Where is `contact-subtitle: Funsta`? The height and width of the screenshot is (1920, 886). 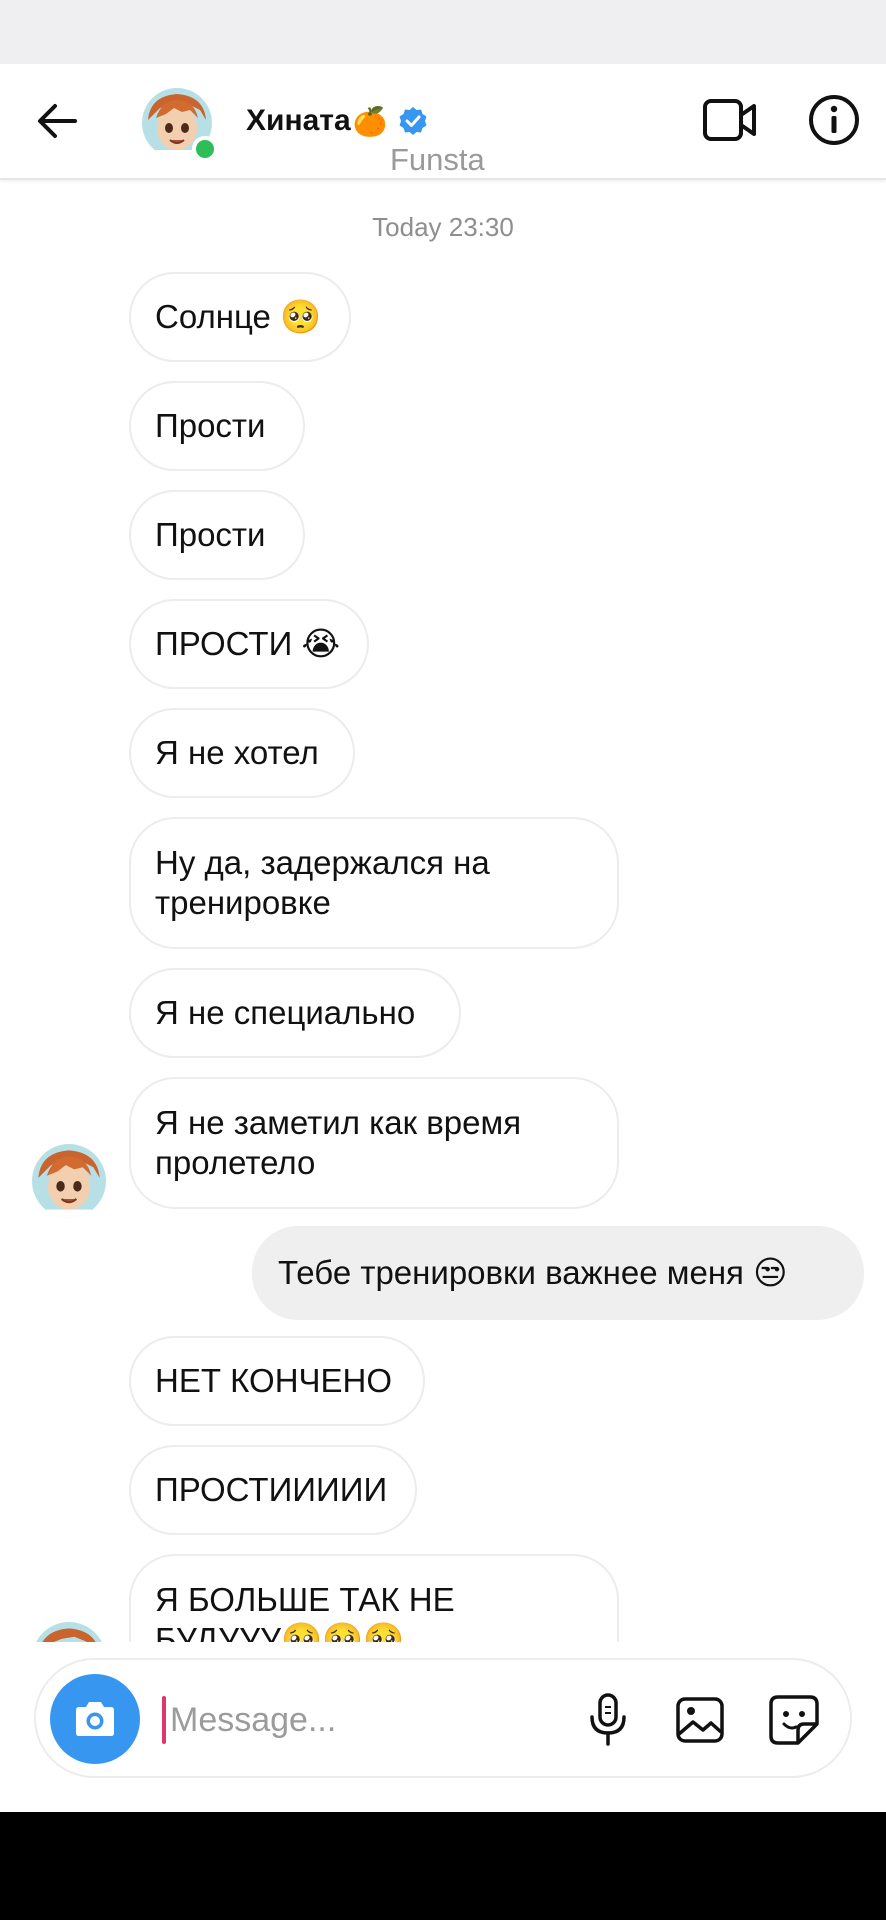
contact-subtitle: Funsta is located at coordinates (437, 159).